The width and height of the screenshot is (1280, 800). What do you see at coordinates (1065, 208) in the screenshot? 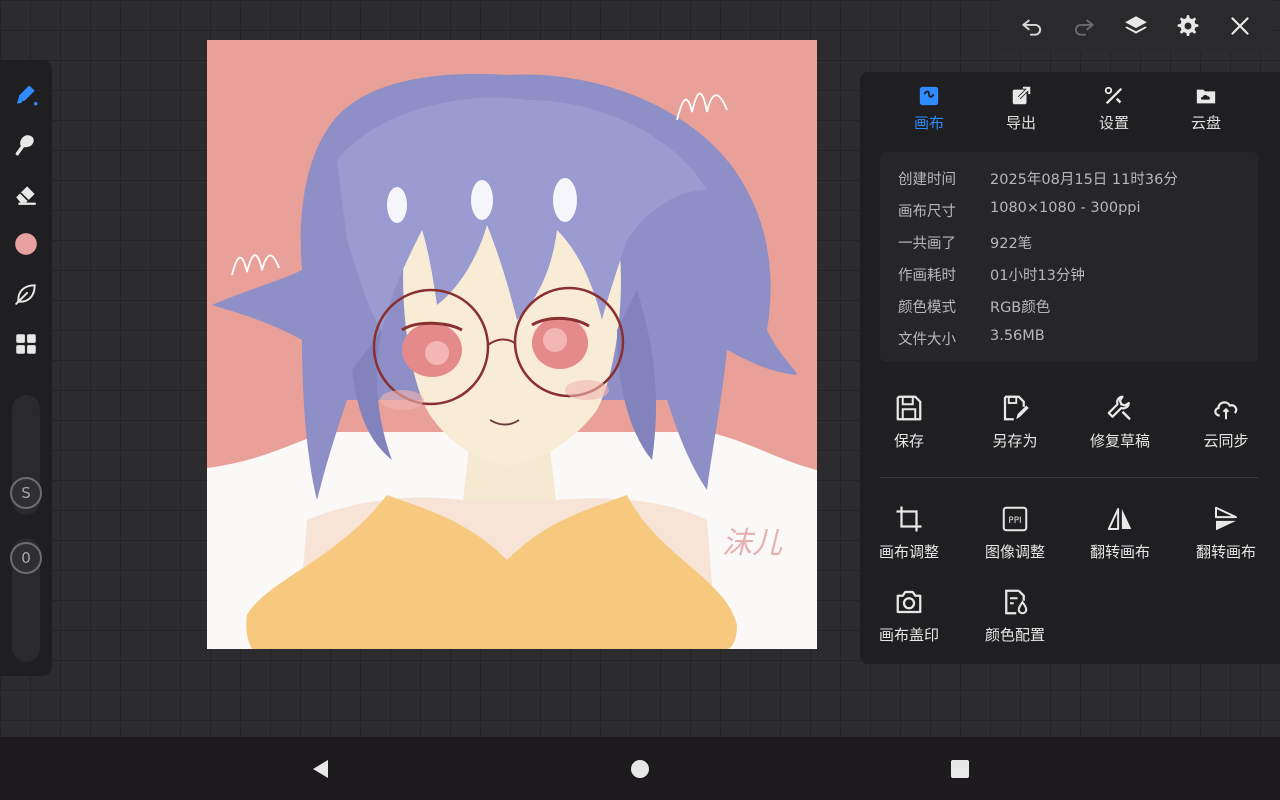
I see `info-value: 1080×1080 - 300ppi` at bounding box center [1065, 208].